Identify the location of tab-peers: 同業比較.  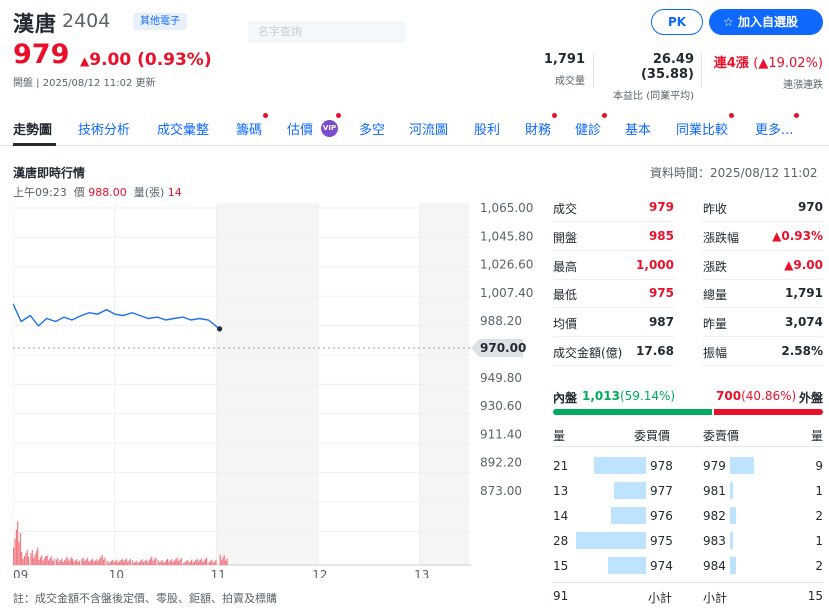
(705, 125).